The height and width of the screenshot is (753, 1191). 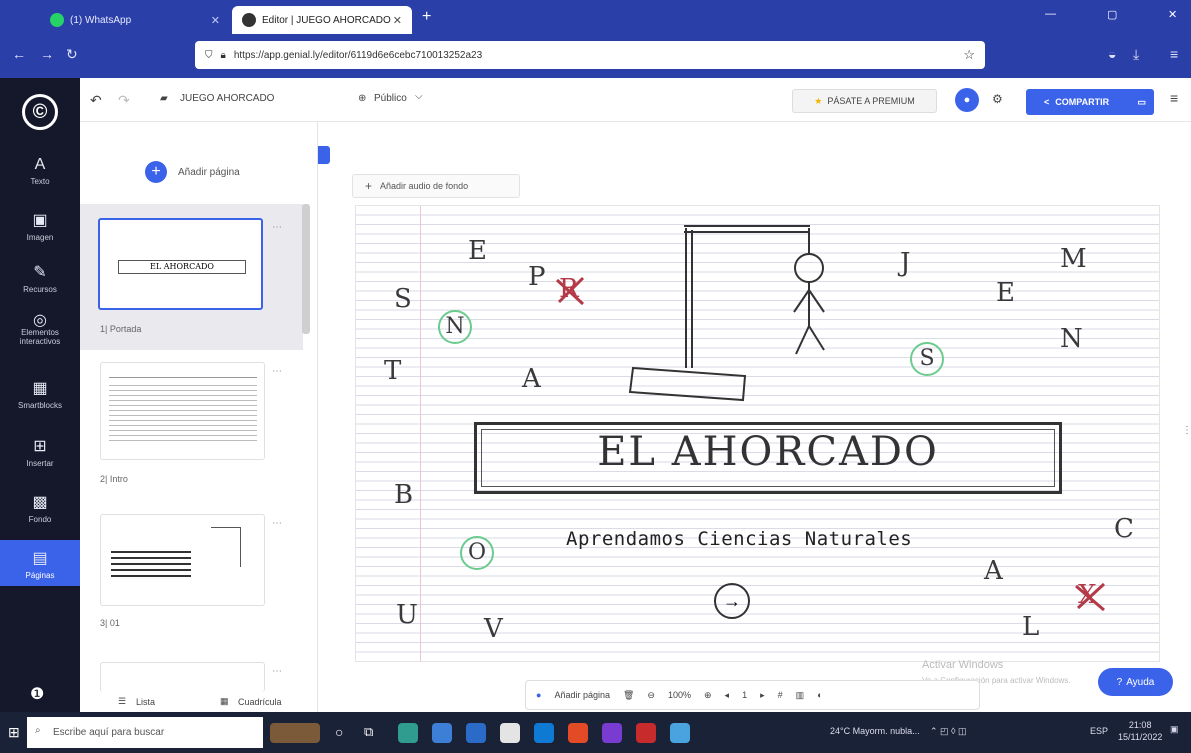 I want to click on document-title: JUEGO AHORCADO, so click(x=227, y=98).